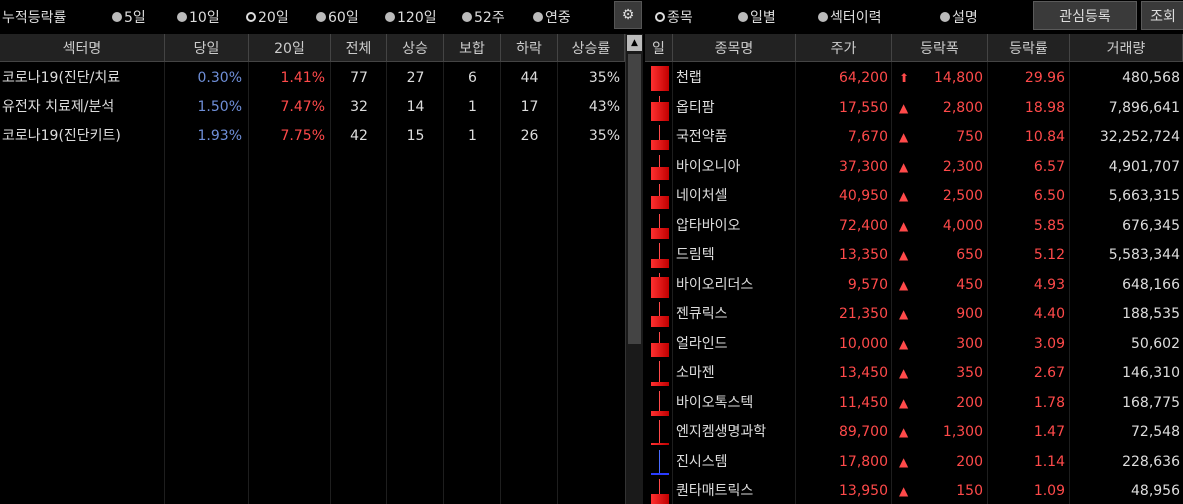  Describe the element at coordinates (472, 48) in the screenshot. I see `header-flat: 보합` at that location.